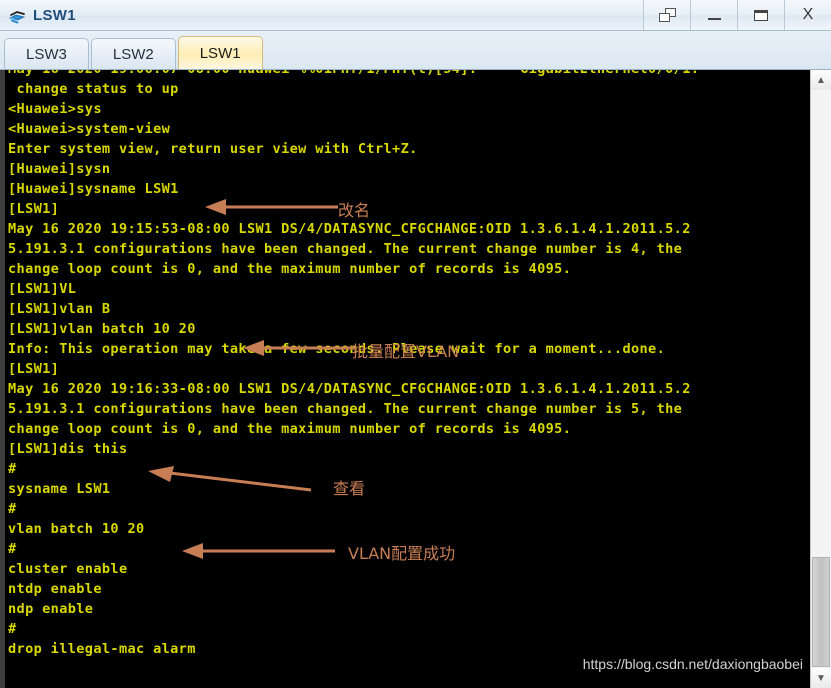 This screenshot has height=688, width=831. I want to click on close-button: X, so click(807, 15).